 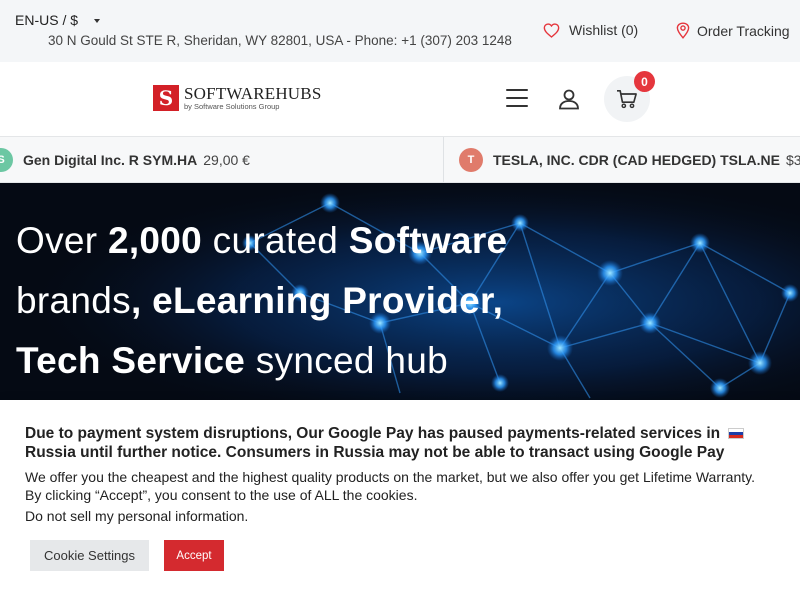 I want to click on locale-label: EN-US / $, so click(x=47, y=20).